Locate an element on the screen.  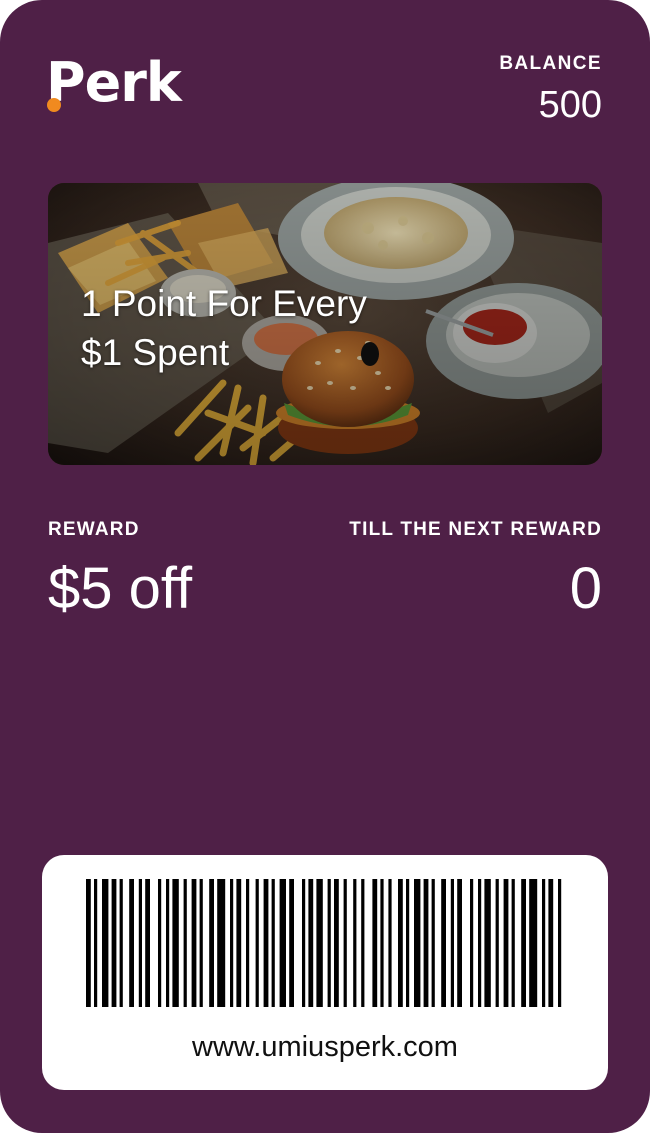
balance-value: 500 is located at coordinates (570, 105).